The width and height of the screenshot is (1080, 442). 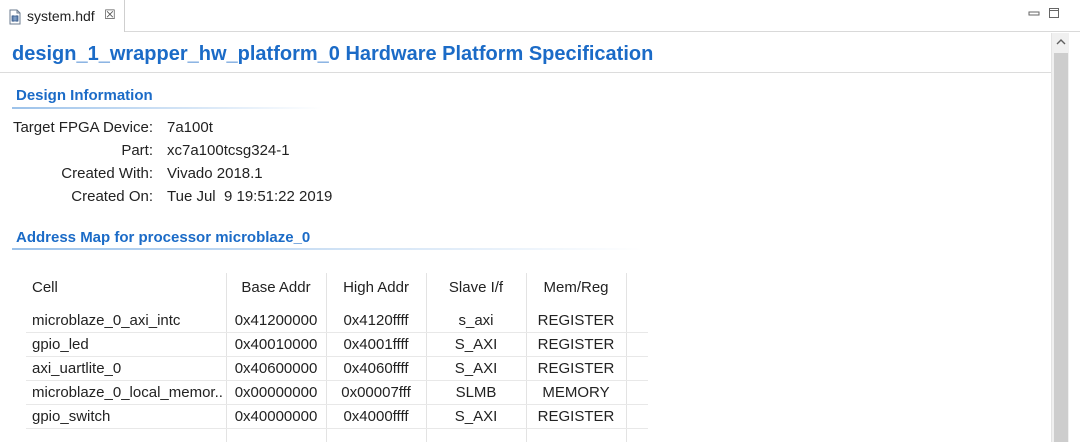 What do you see at coordinates (84, 95) in the screenshot?
I see `section-title-design-information: Design Information` at bounding box center [84, 95].